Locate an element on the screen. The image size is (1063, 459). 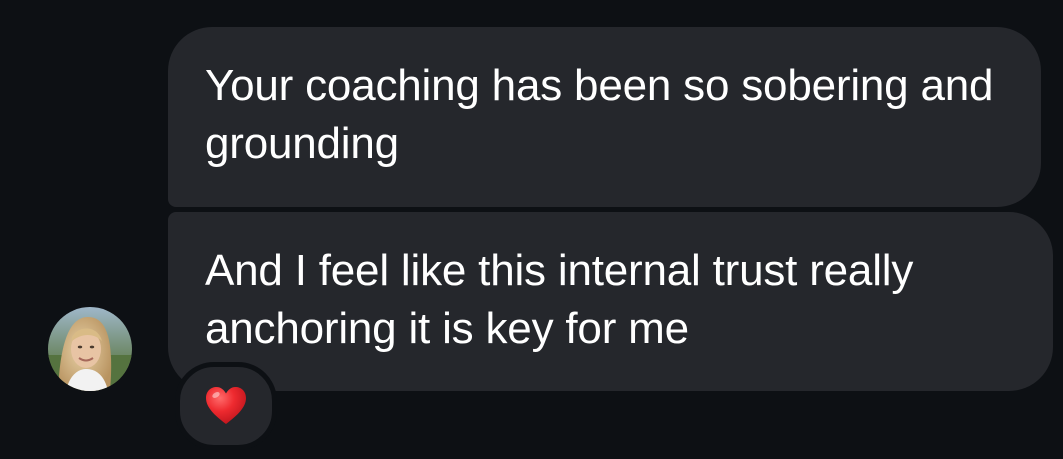
avatar-photo is located at coordinates (90, 349).